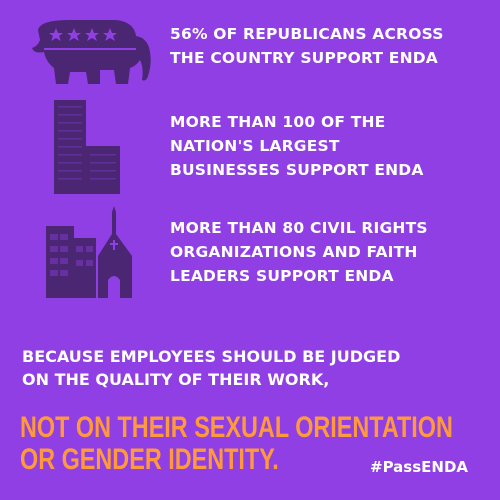  What do you see at coordinates (294, 252) in the screenshot?
I see `fact-line: ORGANIZATIONS AND FAITH` at bounding box center [294, 252].